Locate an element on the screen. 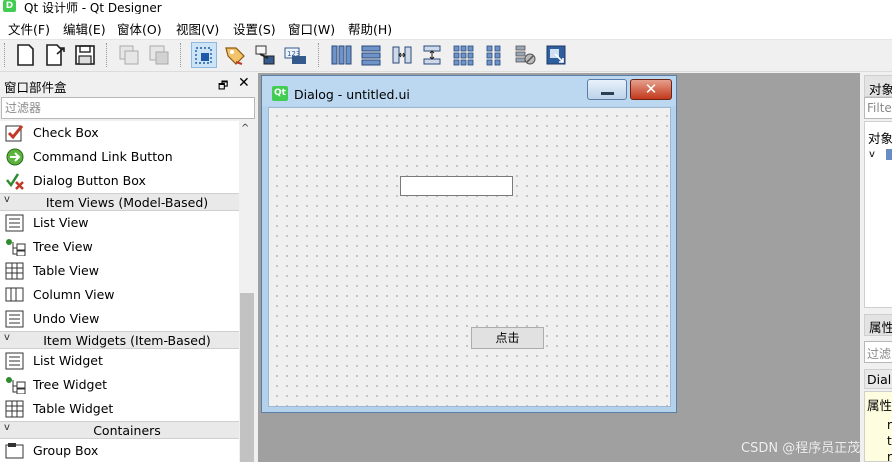 This screenshot has height=462, width=892. widget-filter-input is located at coordinates (128, 108).